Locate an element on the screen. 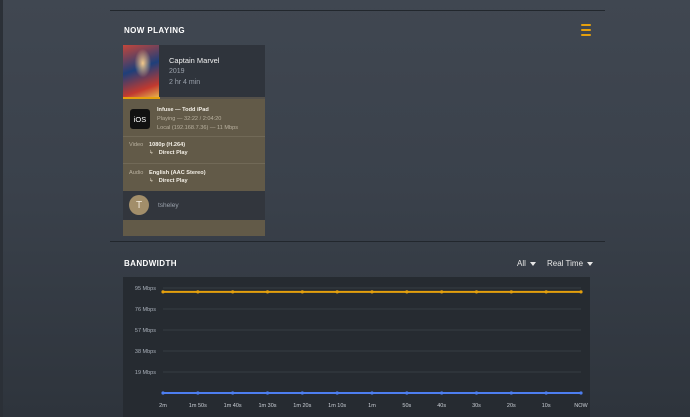  video-label: Video is located at coordinates (136, 145).